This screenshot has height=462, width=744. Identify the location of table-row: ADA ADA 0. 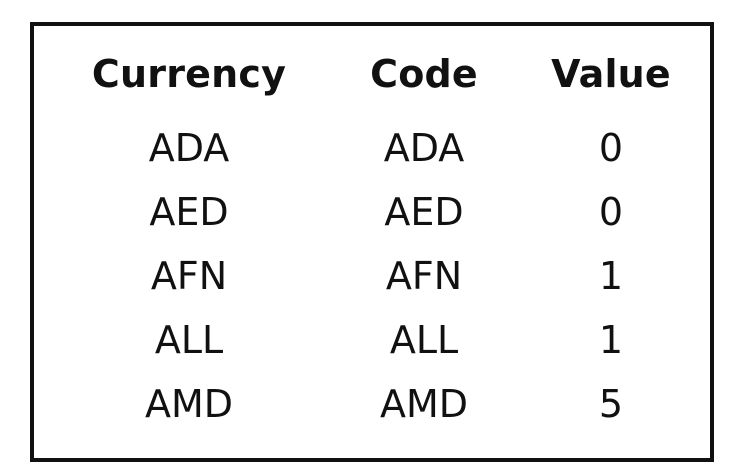
(376, 148).